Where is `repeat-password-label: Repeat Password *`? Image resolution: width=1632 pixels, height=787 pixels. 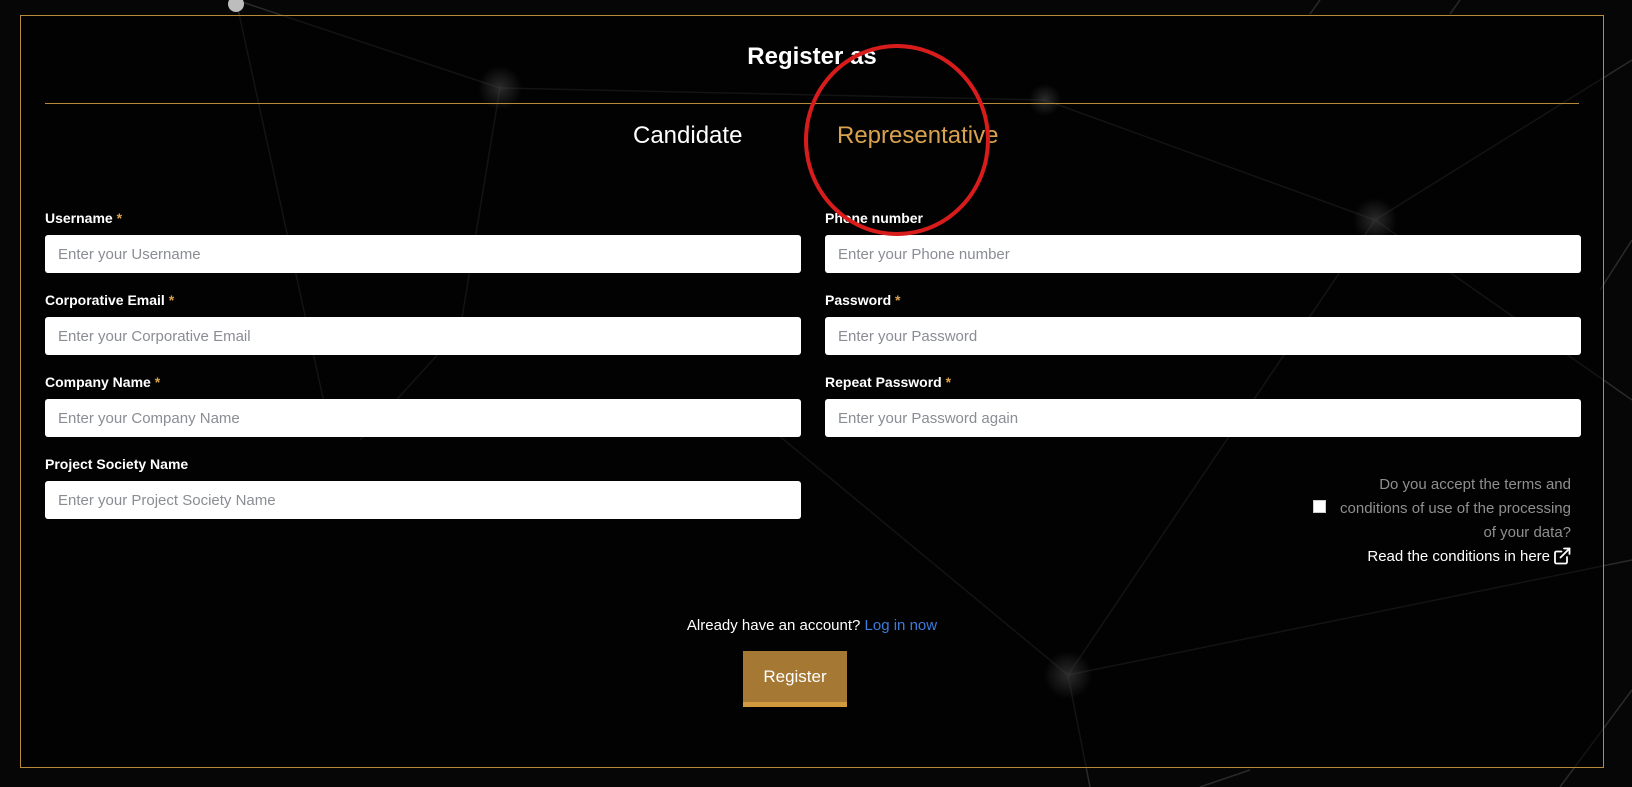 repeat-password-label: Repeat Password * is located at coordinates (888, 382).